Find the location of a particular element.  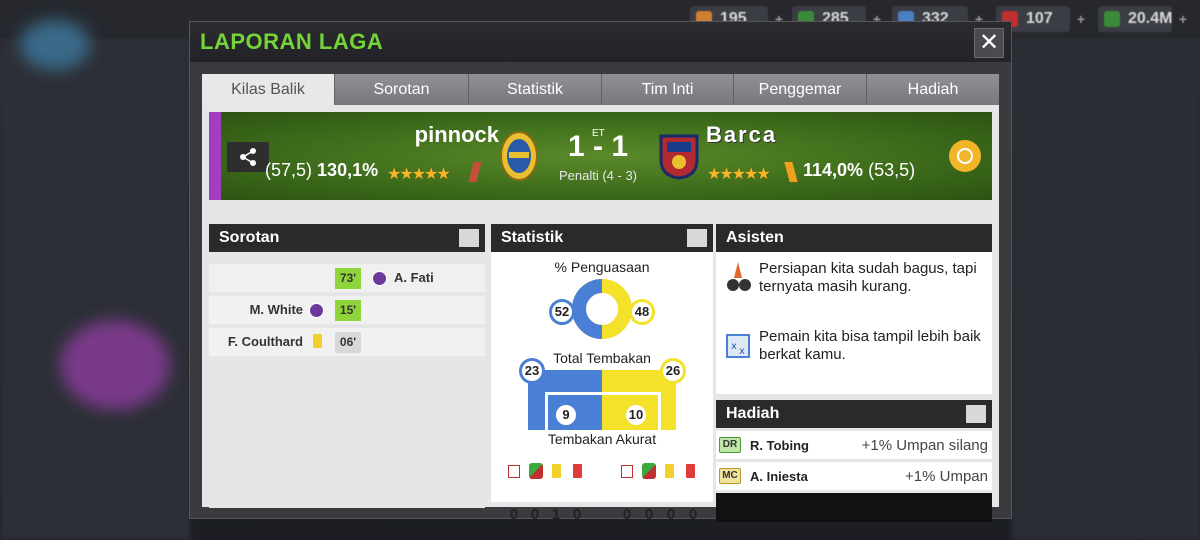

close-button: ✕ is located at coordinates (989, 43).